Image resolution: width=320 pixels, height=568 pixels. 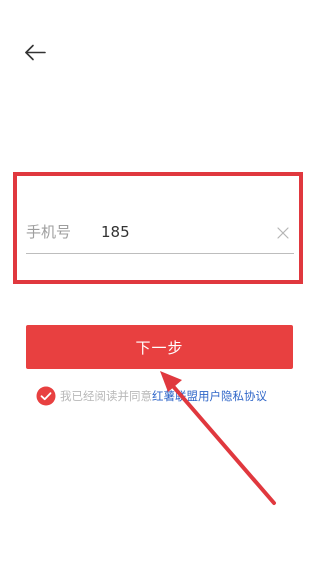 I want to click on agreement-text: 我已经阅读并同意红薯联盟用户隐私协议, so click(x=163, y=396).